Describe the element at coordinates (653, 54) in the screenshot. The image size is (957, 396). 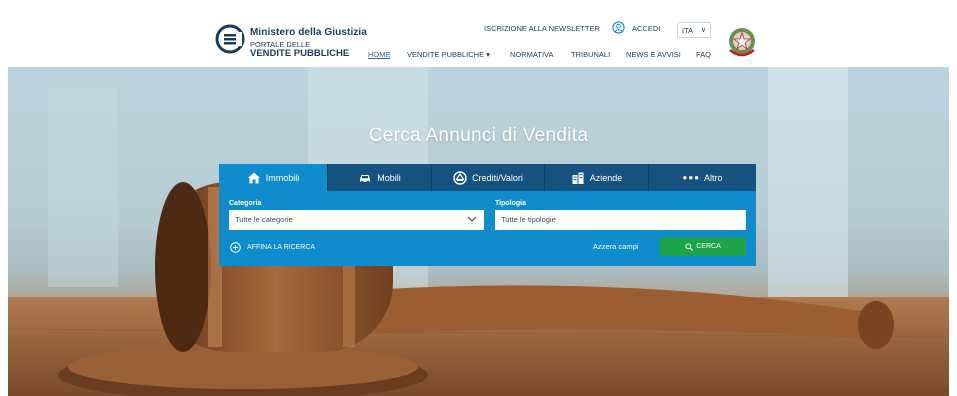
I see `nav-news-avvisi: NEWS E AVVISI` at that location.